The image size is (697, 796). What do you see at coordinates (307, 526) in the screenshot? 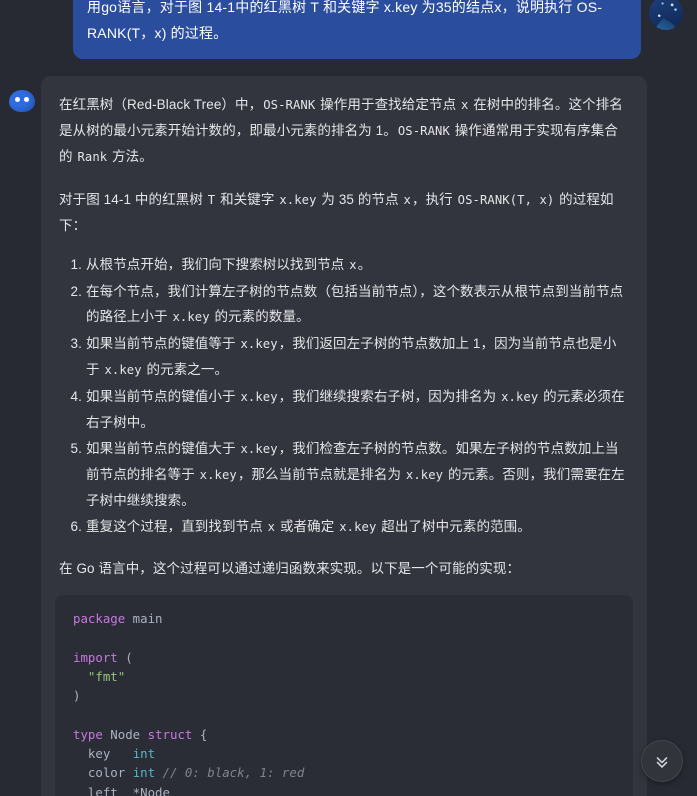
I see `step6-seg2: 或者确定` at bounding box center [307, 526].